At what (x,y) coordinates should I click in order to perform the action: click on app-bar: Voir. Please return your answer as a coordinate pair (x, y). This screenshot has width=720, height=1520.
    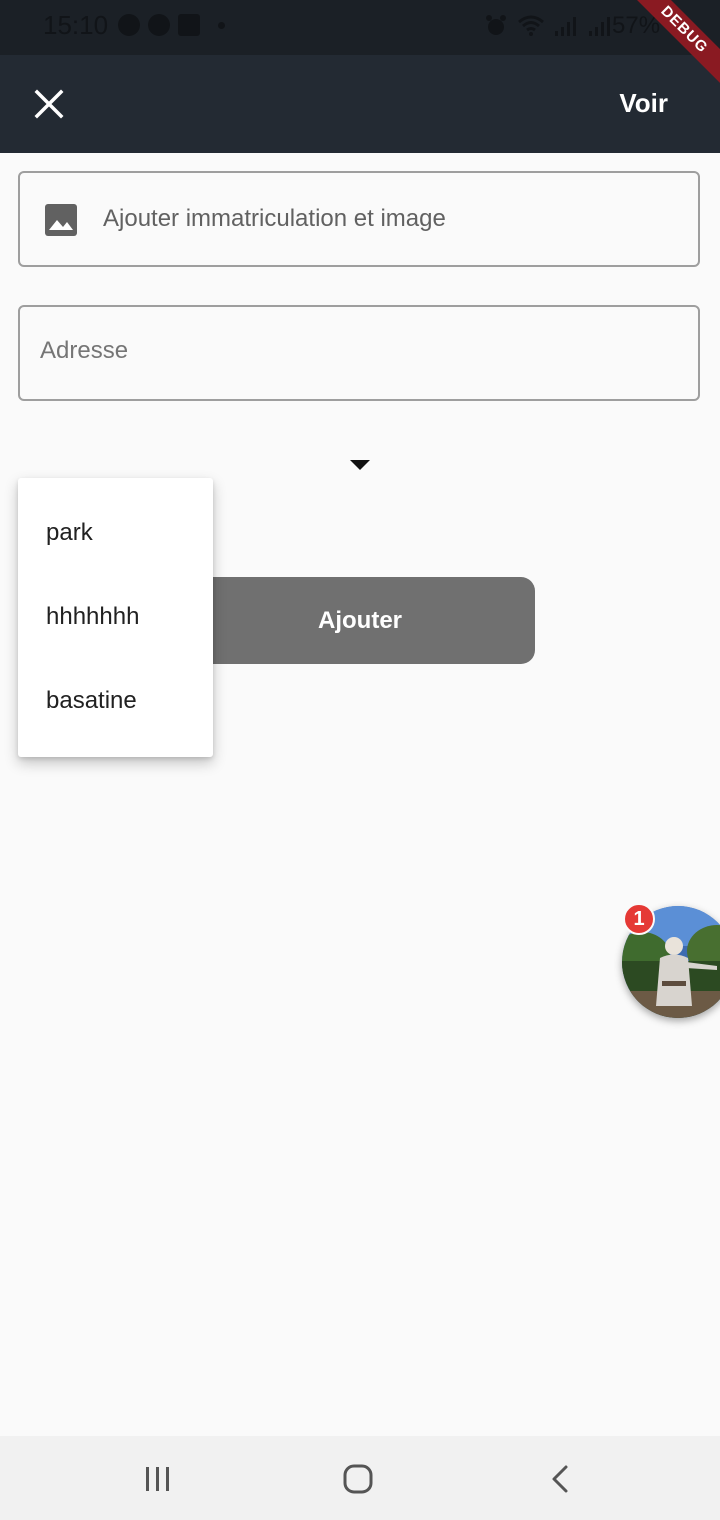
    Looking at the image, I should click on (360, 104).